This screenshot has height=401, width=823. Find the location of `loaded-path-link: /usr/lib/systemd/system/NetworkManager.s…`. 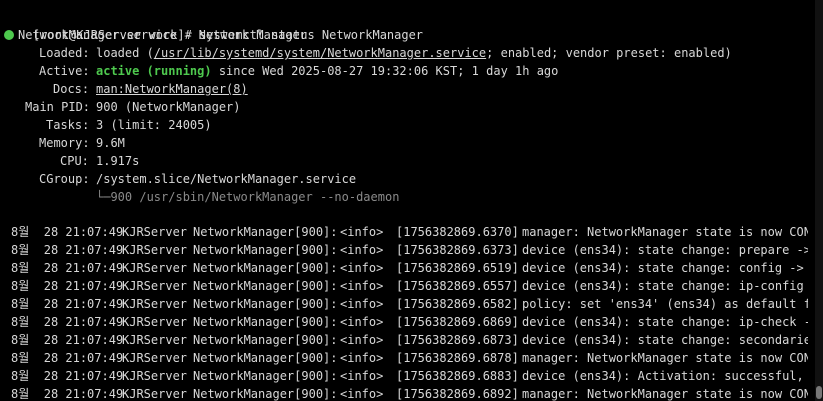

loaded-path-link: /usr/lib/systemd/system/NetworkManager.s… is located at coordinates (320, 53).